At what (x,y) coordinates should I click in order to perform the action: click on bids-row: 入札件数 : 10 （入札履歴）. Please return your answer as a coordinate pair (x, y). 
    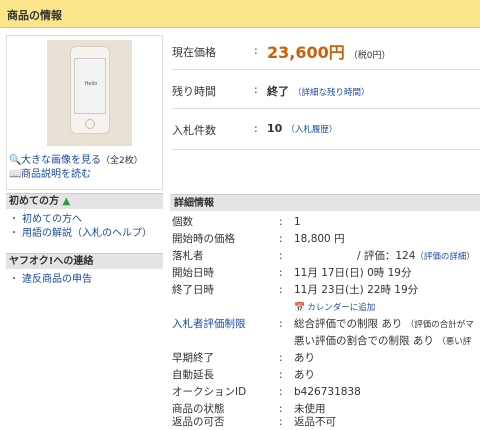
    Looking at the image, I should click on (326, 130).